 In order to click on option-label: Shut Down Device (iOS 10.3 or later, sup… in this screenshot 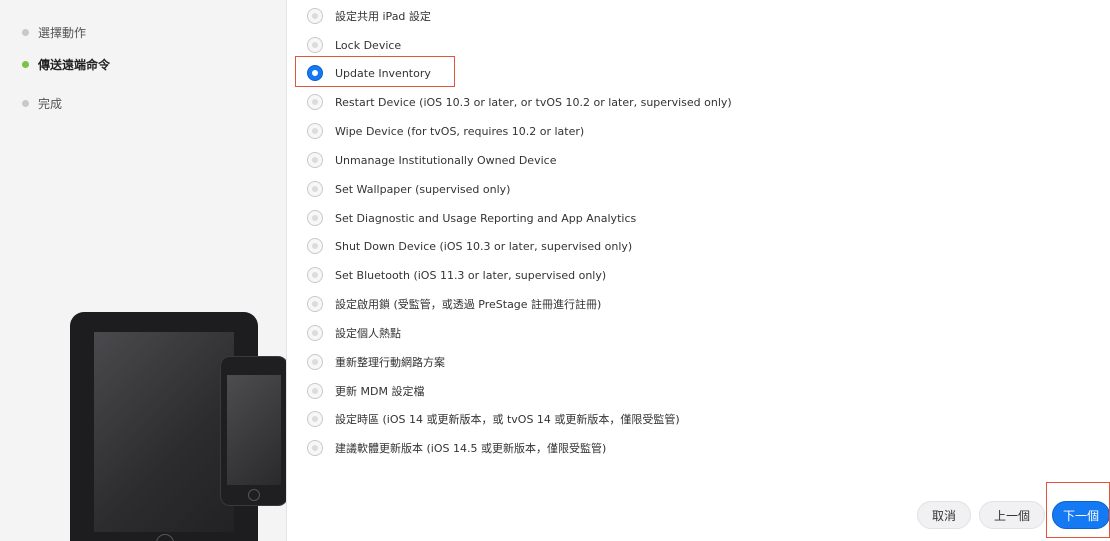, I will do `click(484, 246)`.